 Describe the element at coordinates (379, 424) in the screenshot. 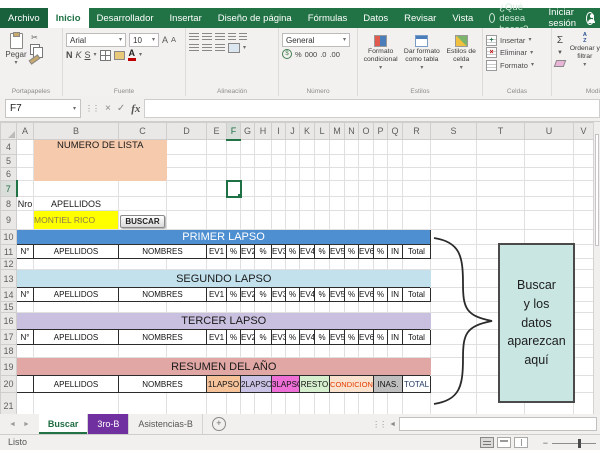

I see `scrollbar-splitter: ⋮⋮` at that location.